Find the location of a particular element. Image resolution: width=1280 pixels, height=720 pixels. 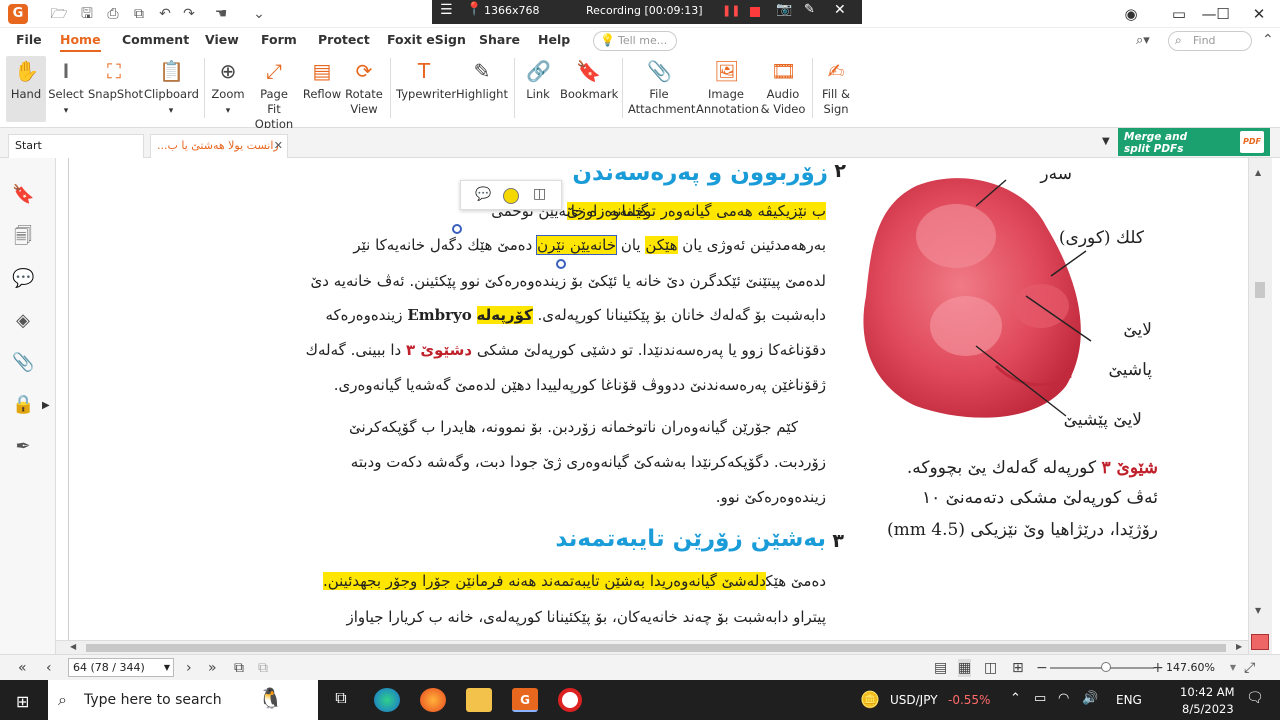

firefox-icon is located at coordinates (433, 700).